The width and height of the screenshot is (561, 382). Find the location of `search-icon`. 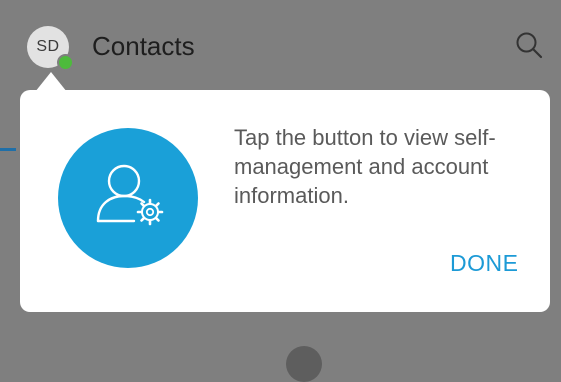

search-icon is located at coordinates (529, 45).